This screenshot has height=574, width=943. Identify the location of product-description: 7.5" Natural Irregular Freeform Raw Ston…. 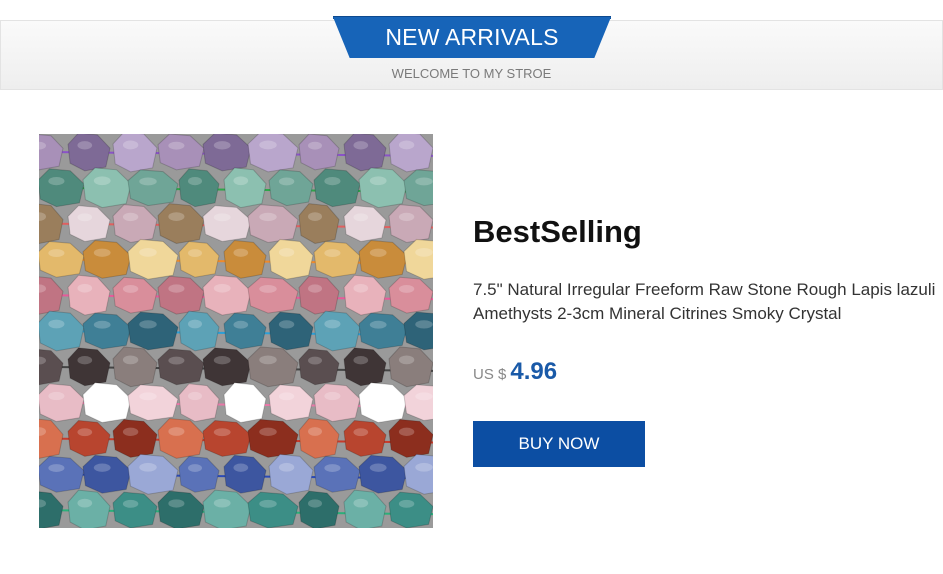
(708, 302).